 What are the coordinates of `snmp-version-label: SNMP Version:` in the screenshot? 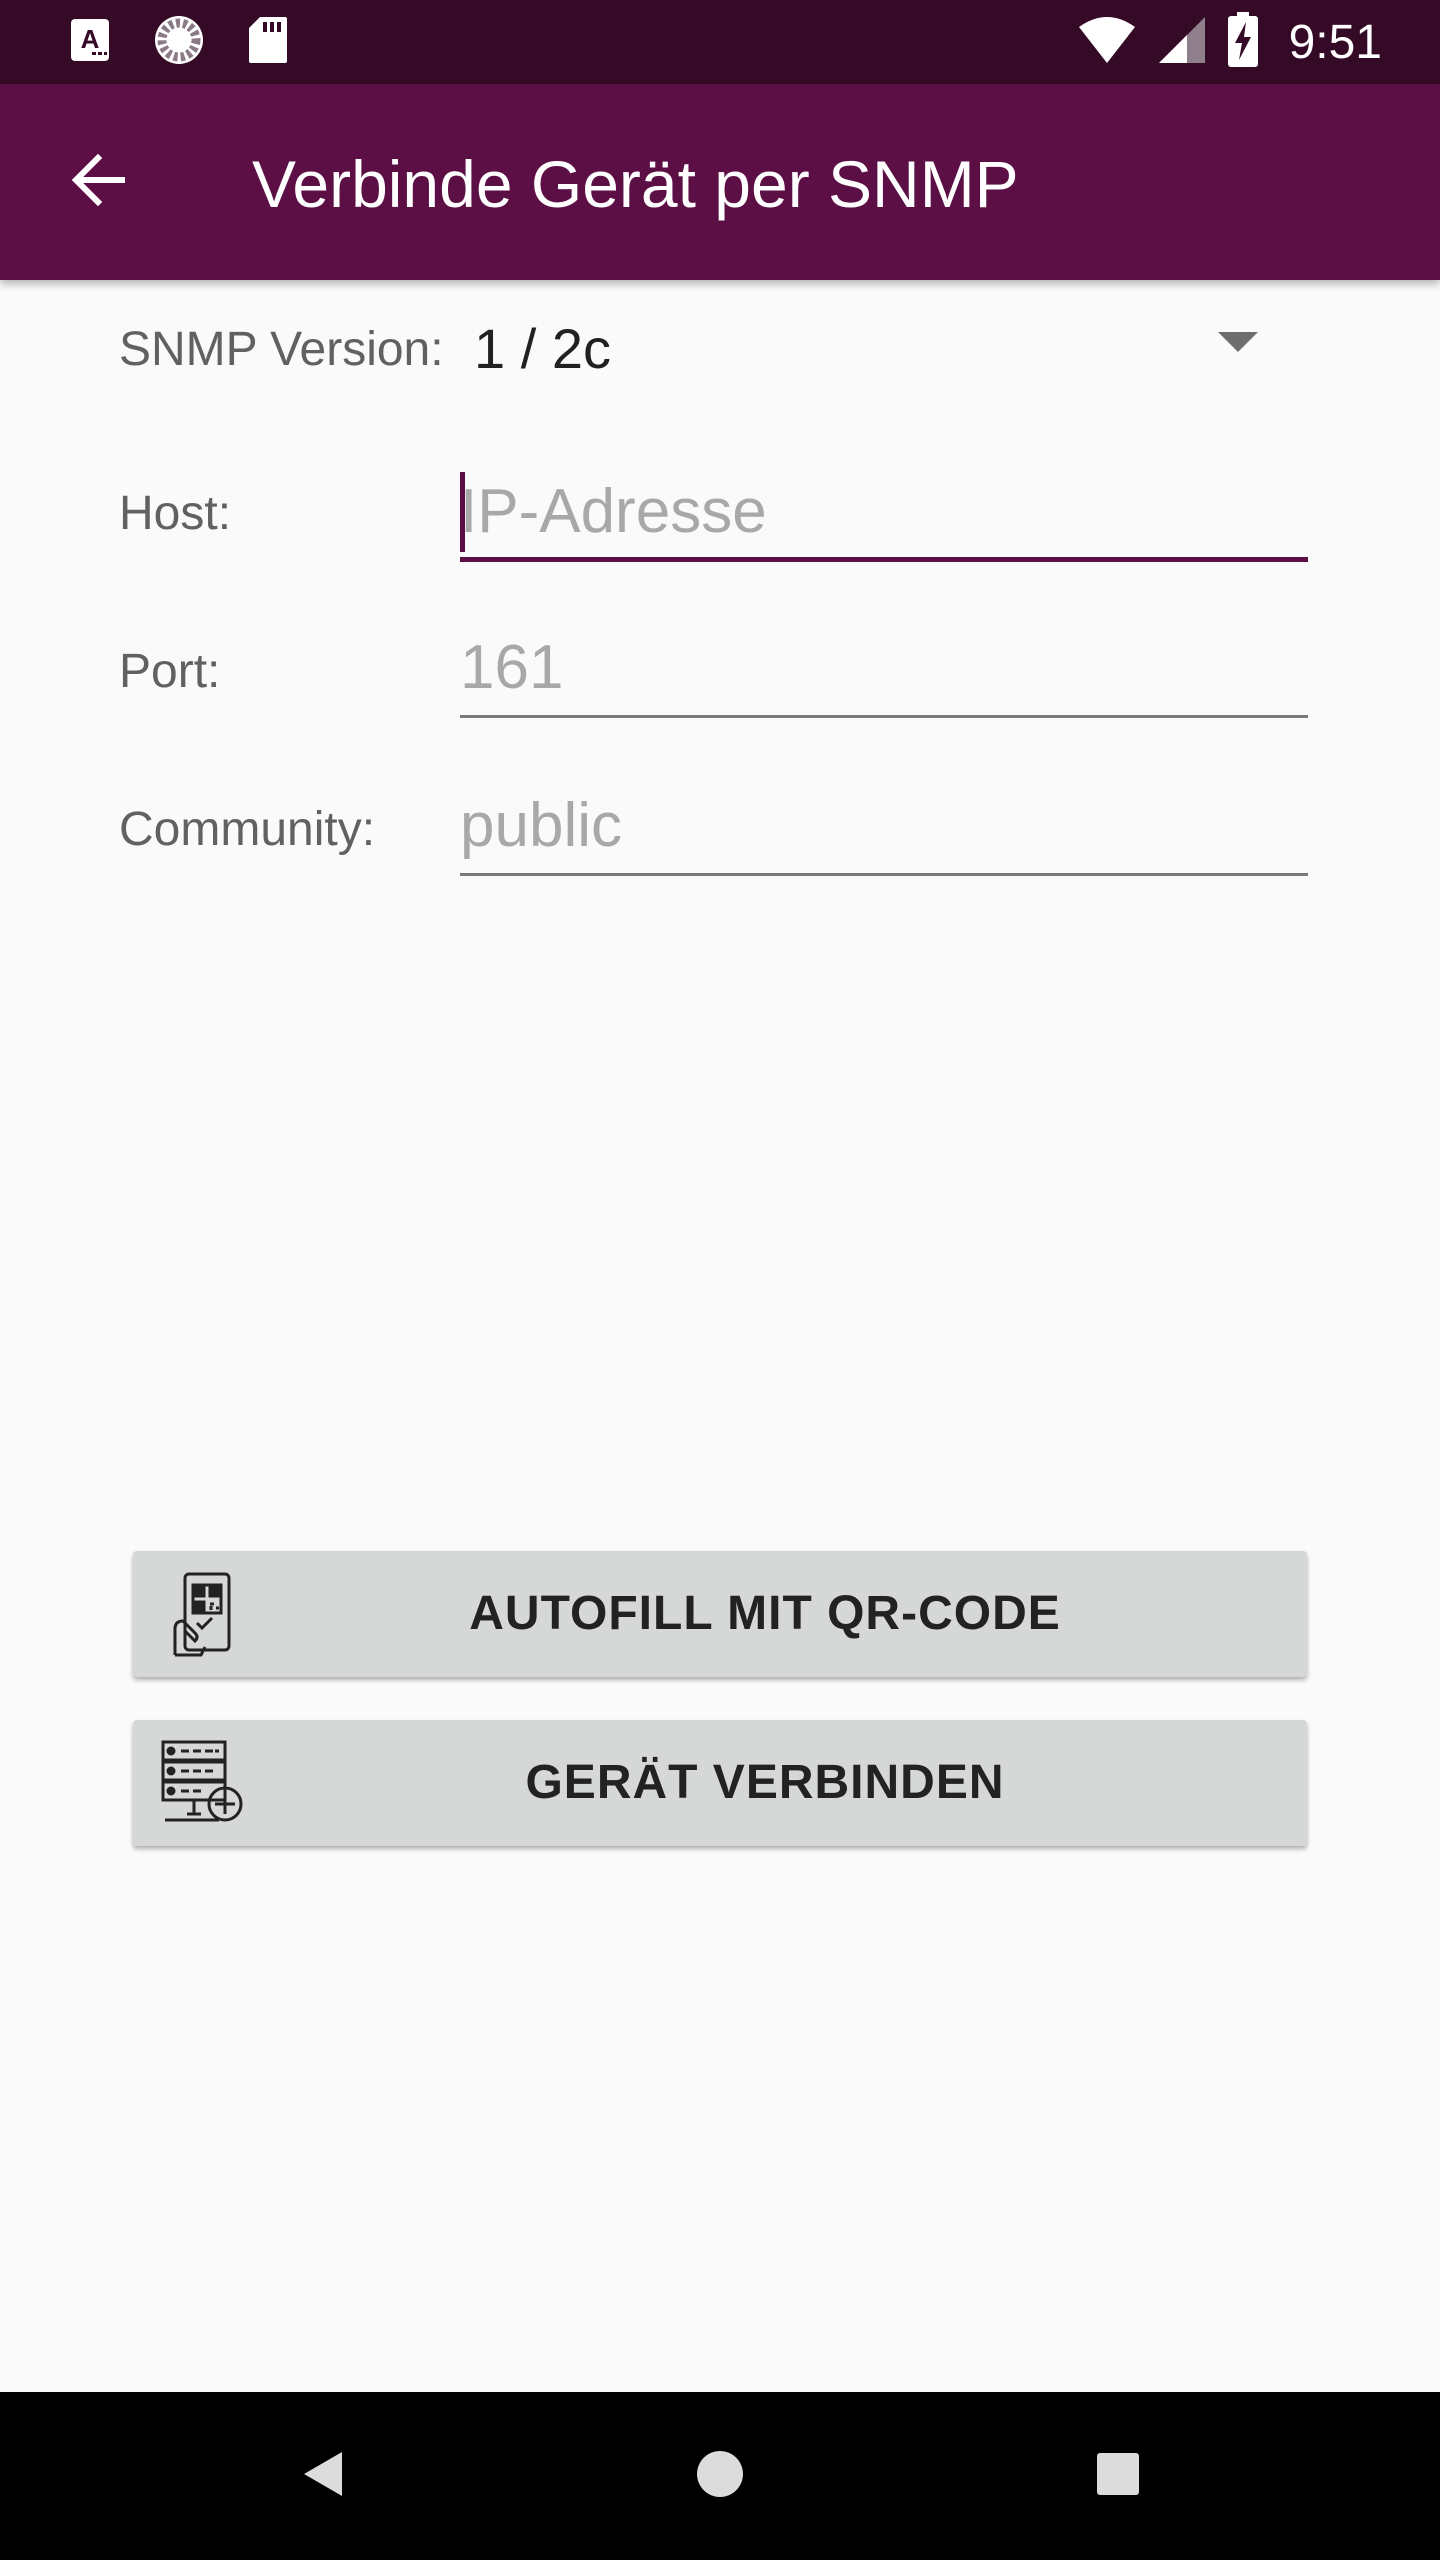 It's located at (281, 349).